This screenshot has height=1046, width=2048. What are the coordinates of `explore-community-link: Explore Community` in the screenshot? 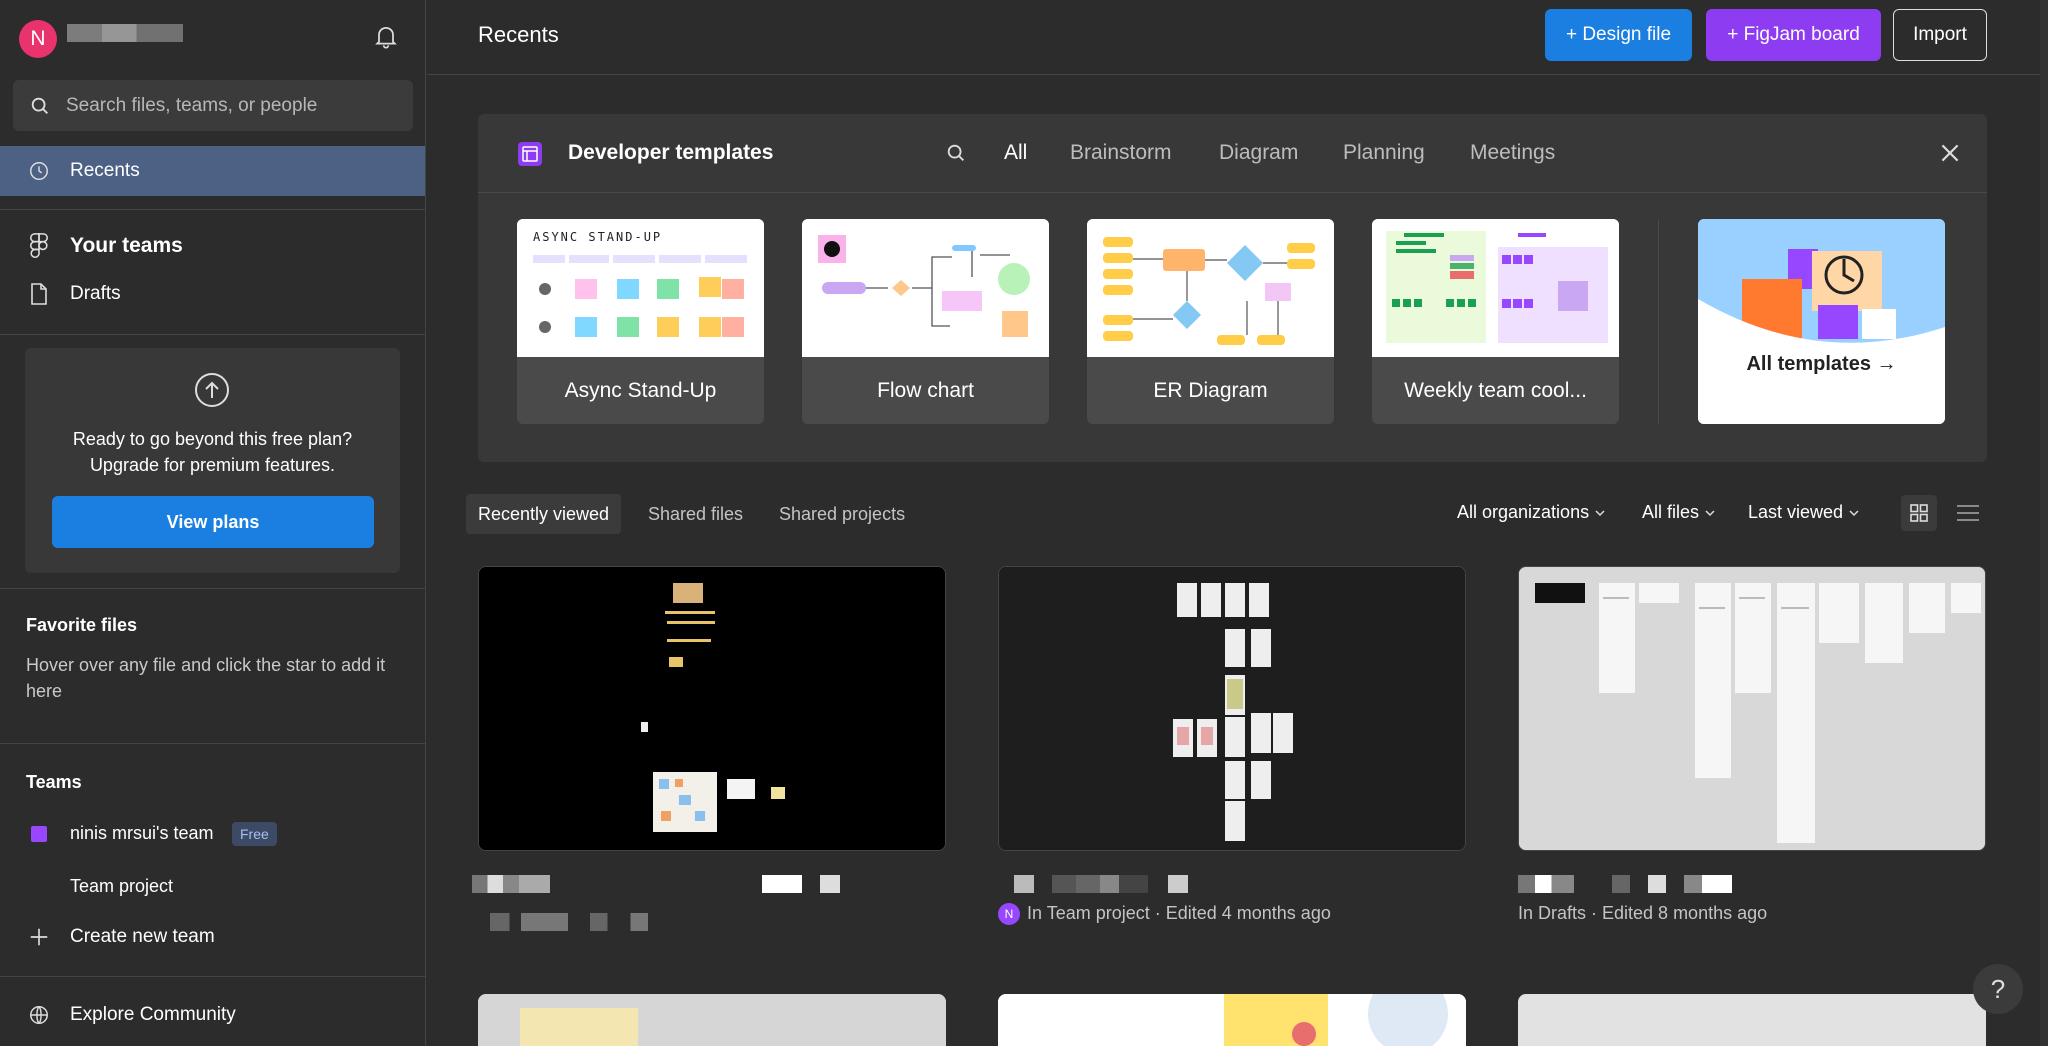 It's located at (212, 1015).